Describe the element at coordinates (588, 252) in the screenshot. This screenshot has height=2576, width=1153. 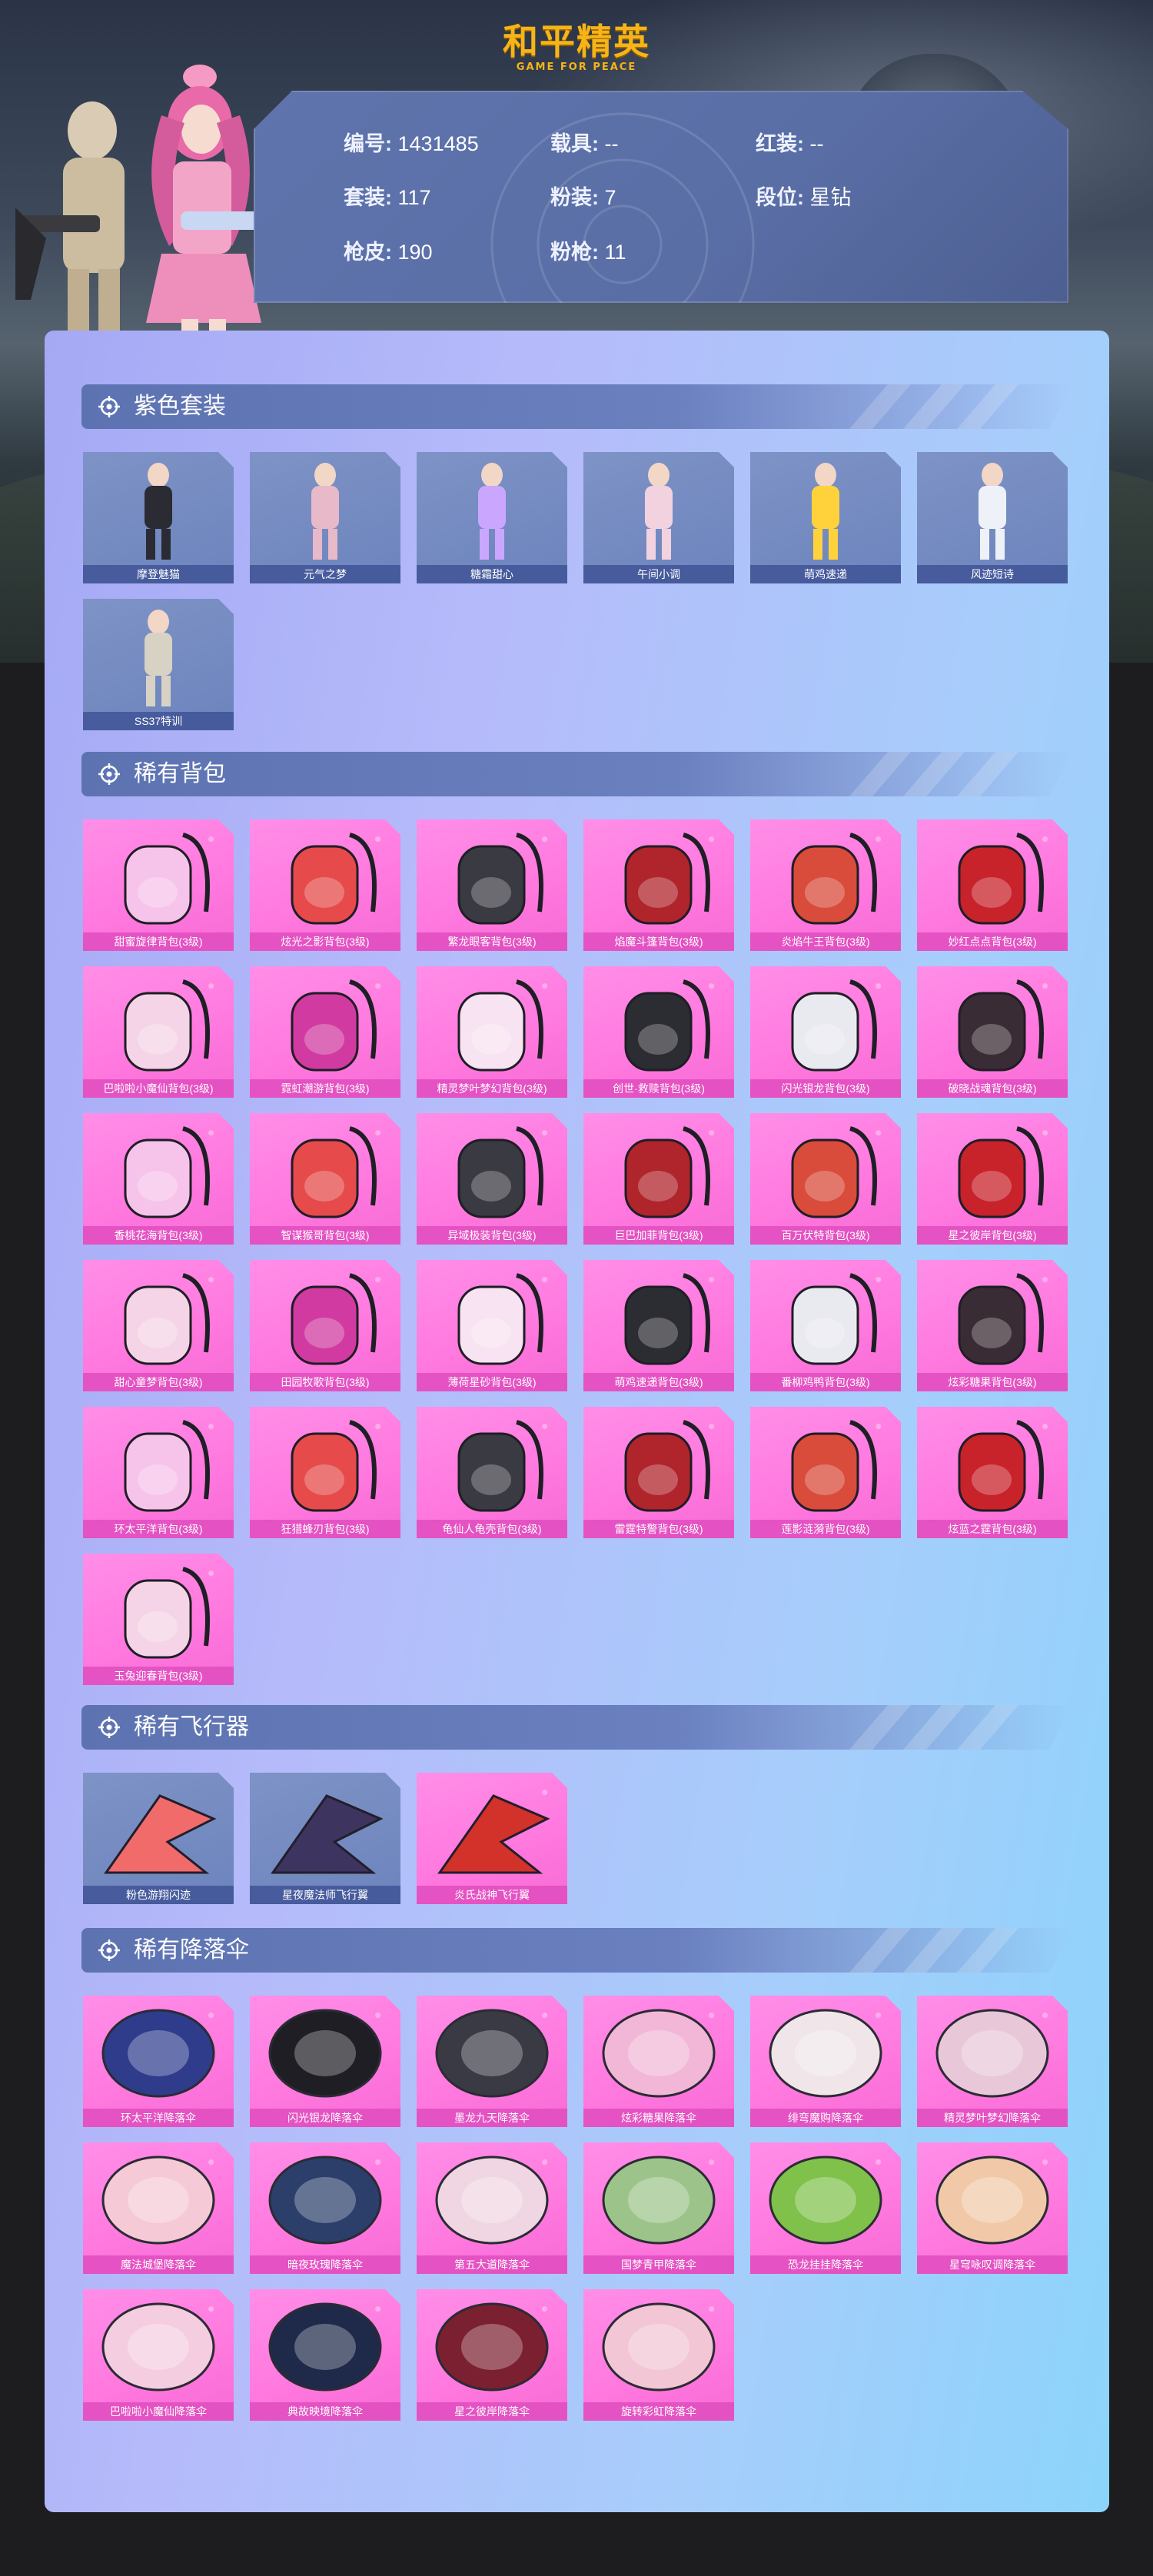
I see `stat-pink-guns: 粉枪: 11` at that location.